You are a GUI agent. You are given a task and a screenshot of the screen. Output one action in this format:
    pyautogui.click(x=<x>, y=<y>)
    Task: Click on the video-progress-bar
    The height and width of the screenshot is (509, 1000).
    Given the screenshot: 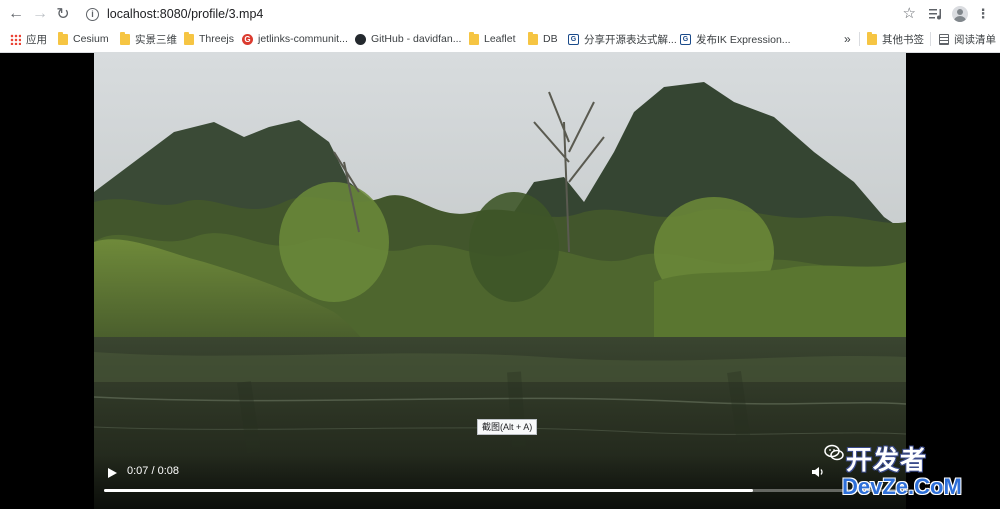 What is the action you would take?
    pyautogui.click(x=500, y=490)
    